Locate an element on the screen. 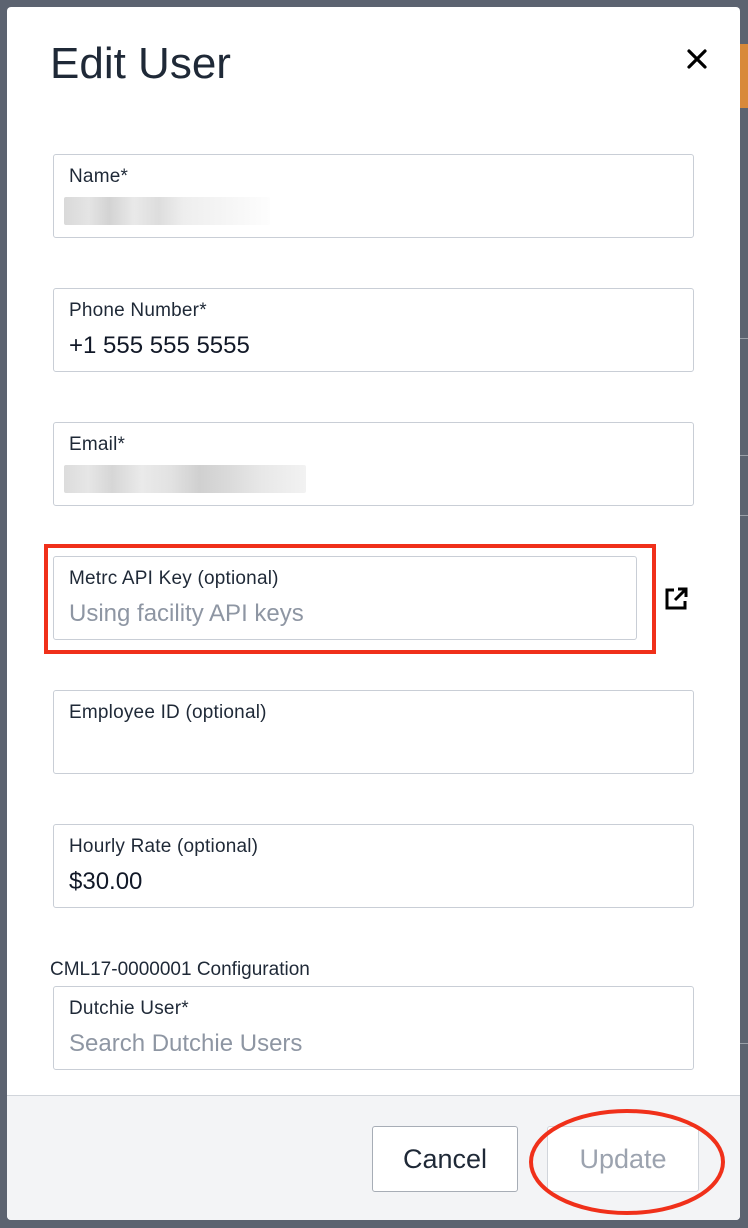 This screenshot has width=748, height=1228. employee-id-input is located at coordinates (369, 748).